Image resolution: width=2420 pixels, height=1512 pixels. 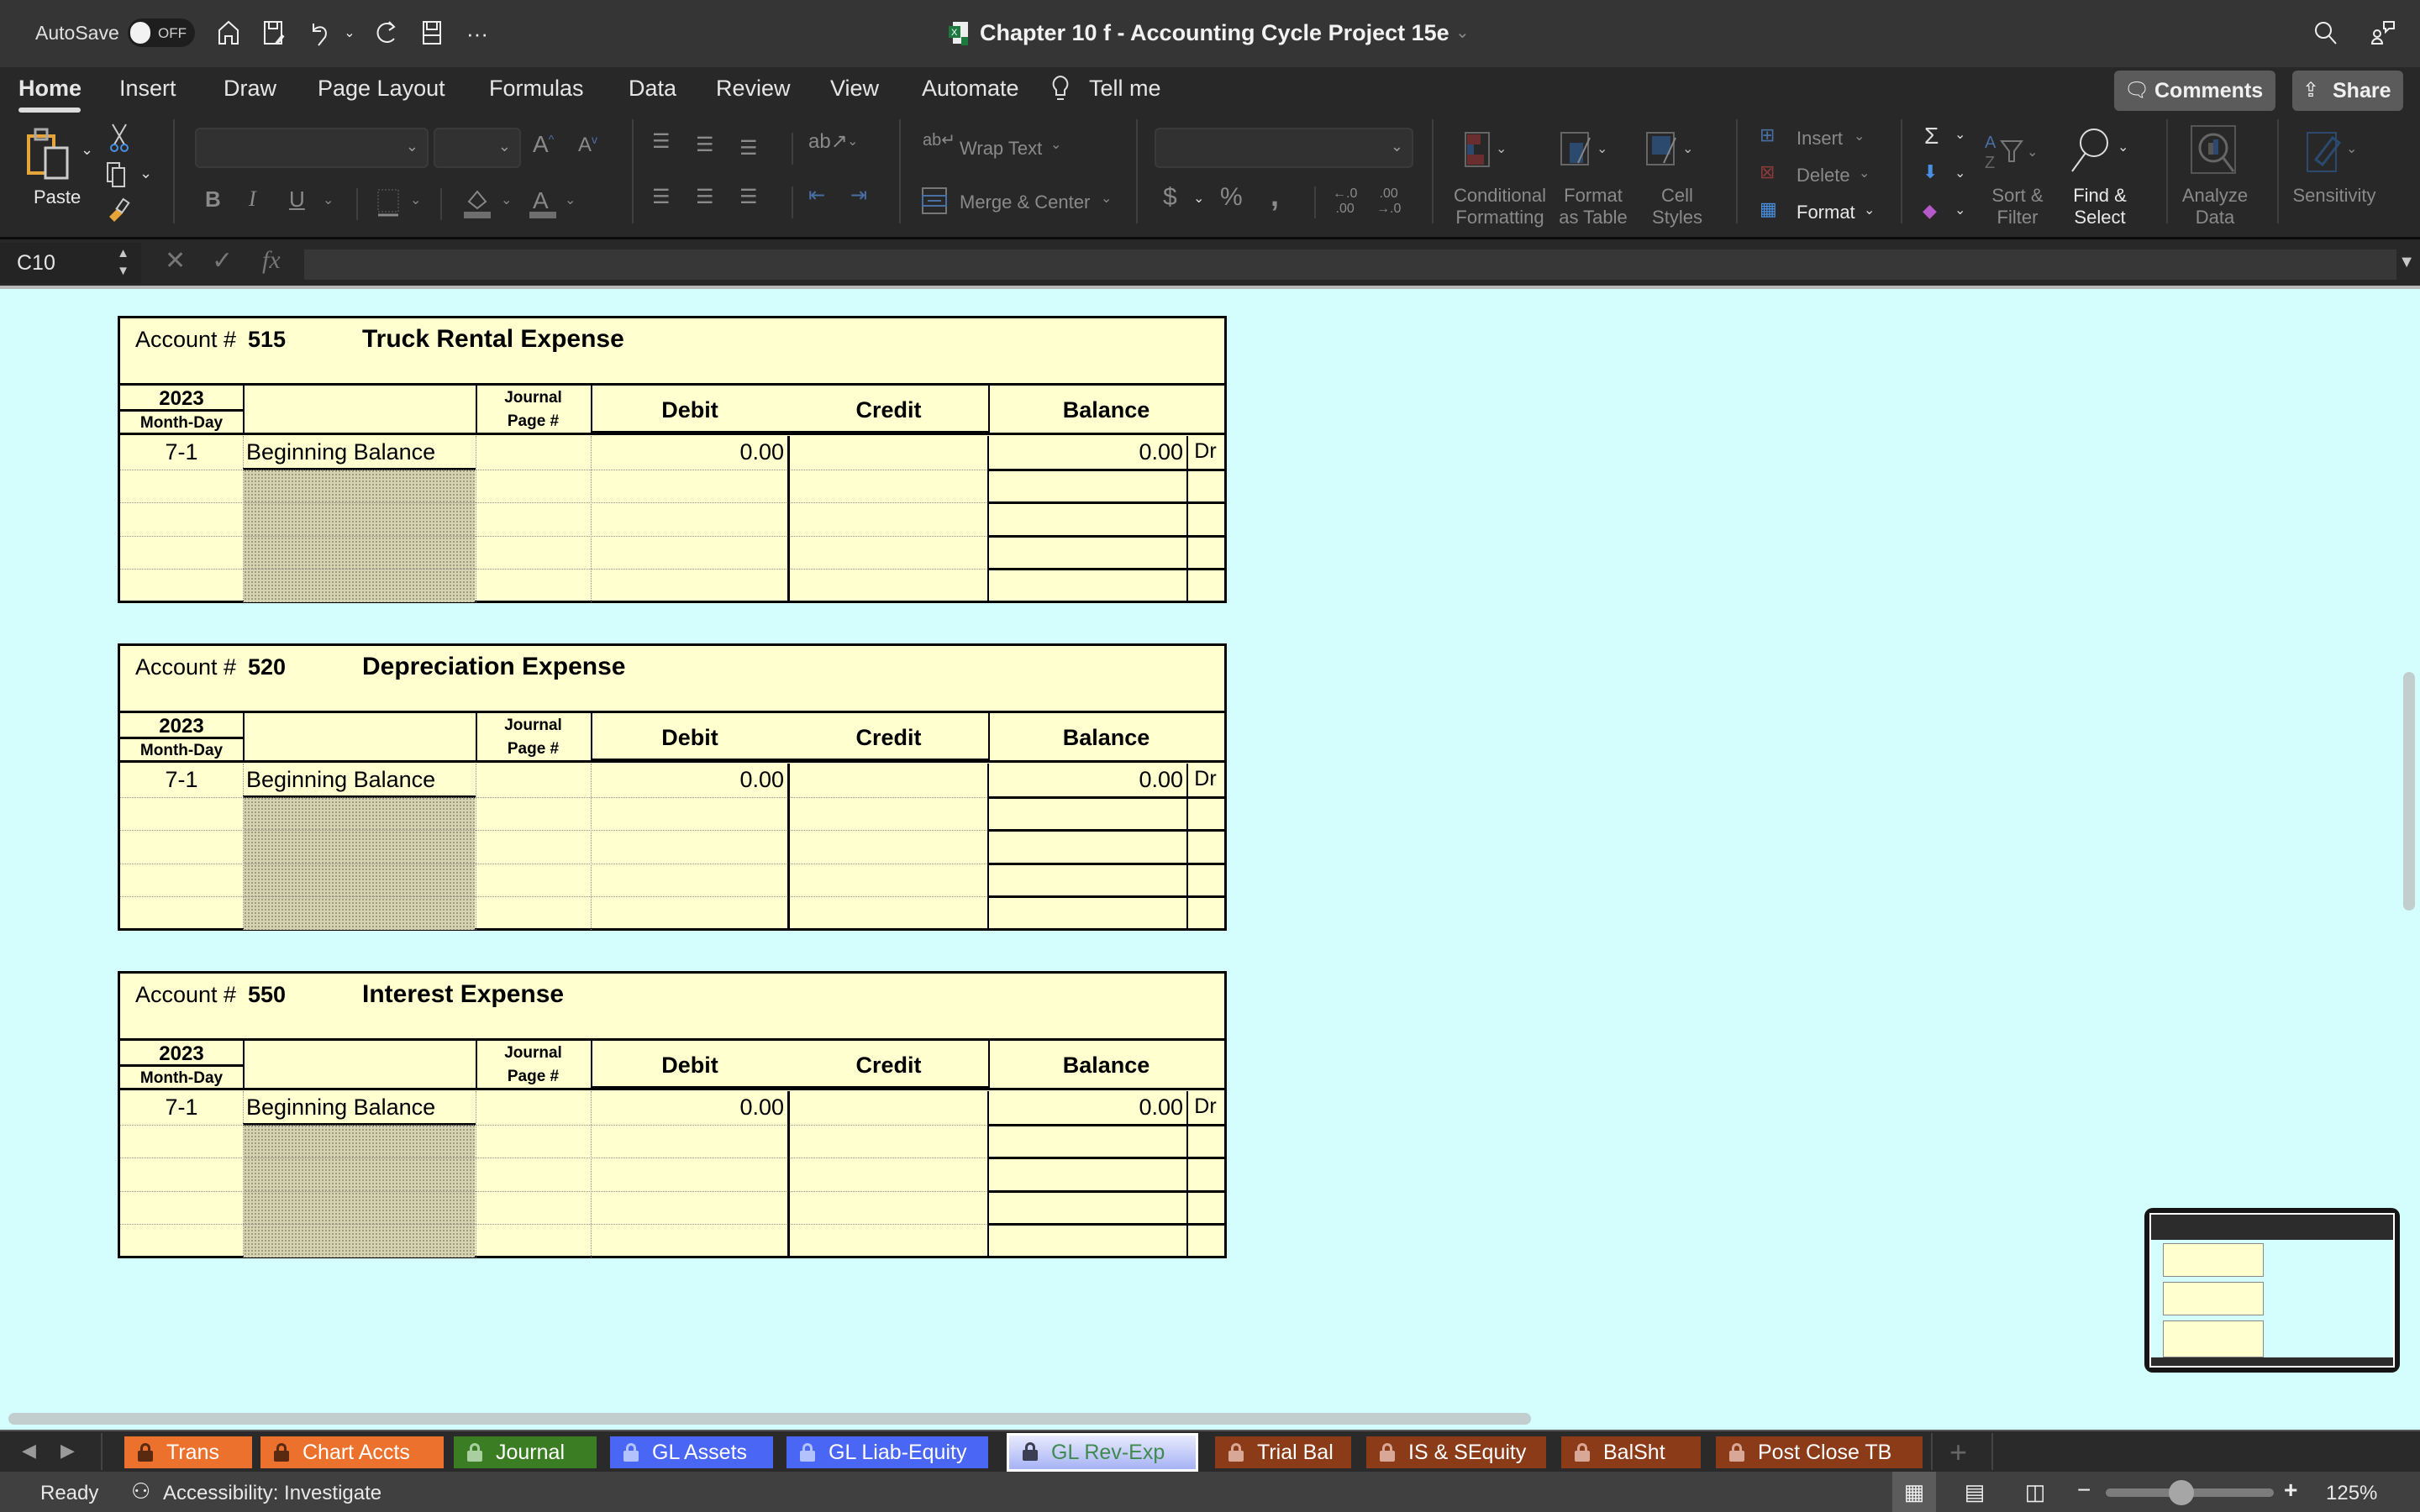 What do you see at coordinates (1345, 201) in the screenshot?
I see `increase-decimal-icon: ←.0.00` at bounding box center [1345, 201].